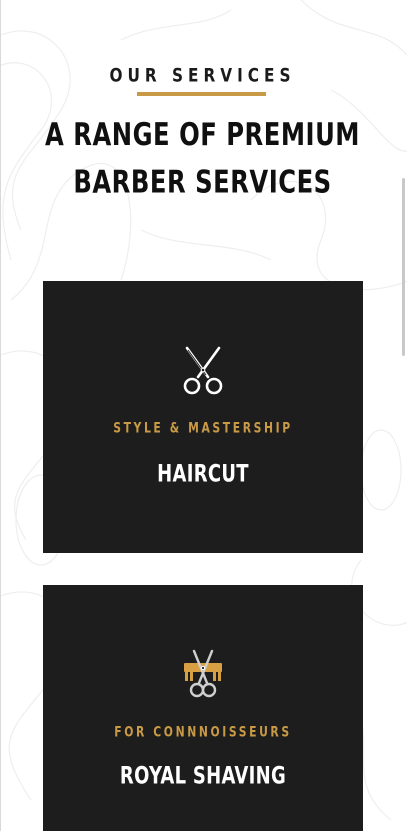 This screenshot has height=831, width=407. Describe the element at coordinates (203, 775) in the screenshot. I see `card-title: ROYAL SHAVING` at that location.